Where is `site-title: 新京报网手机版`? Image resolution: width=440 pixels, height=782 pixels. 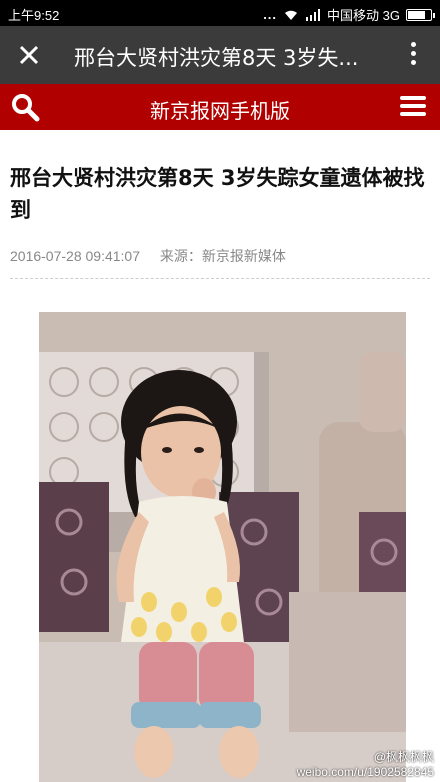
site-title: 新京报网手机版 is located at coordinates (220, 109).